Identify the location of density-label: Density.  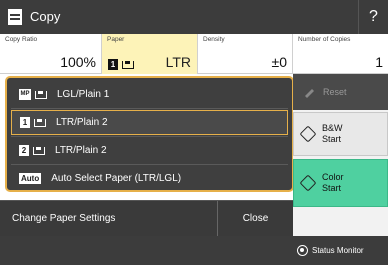
(214, 39).